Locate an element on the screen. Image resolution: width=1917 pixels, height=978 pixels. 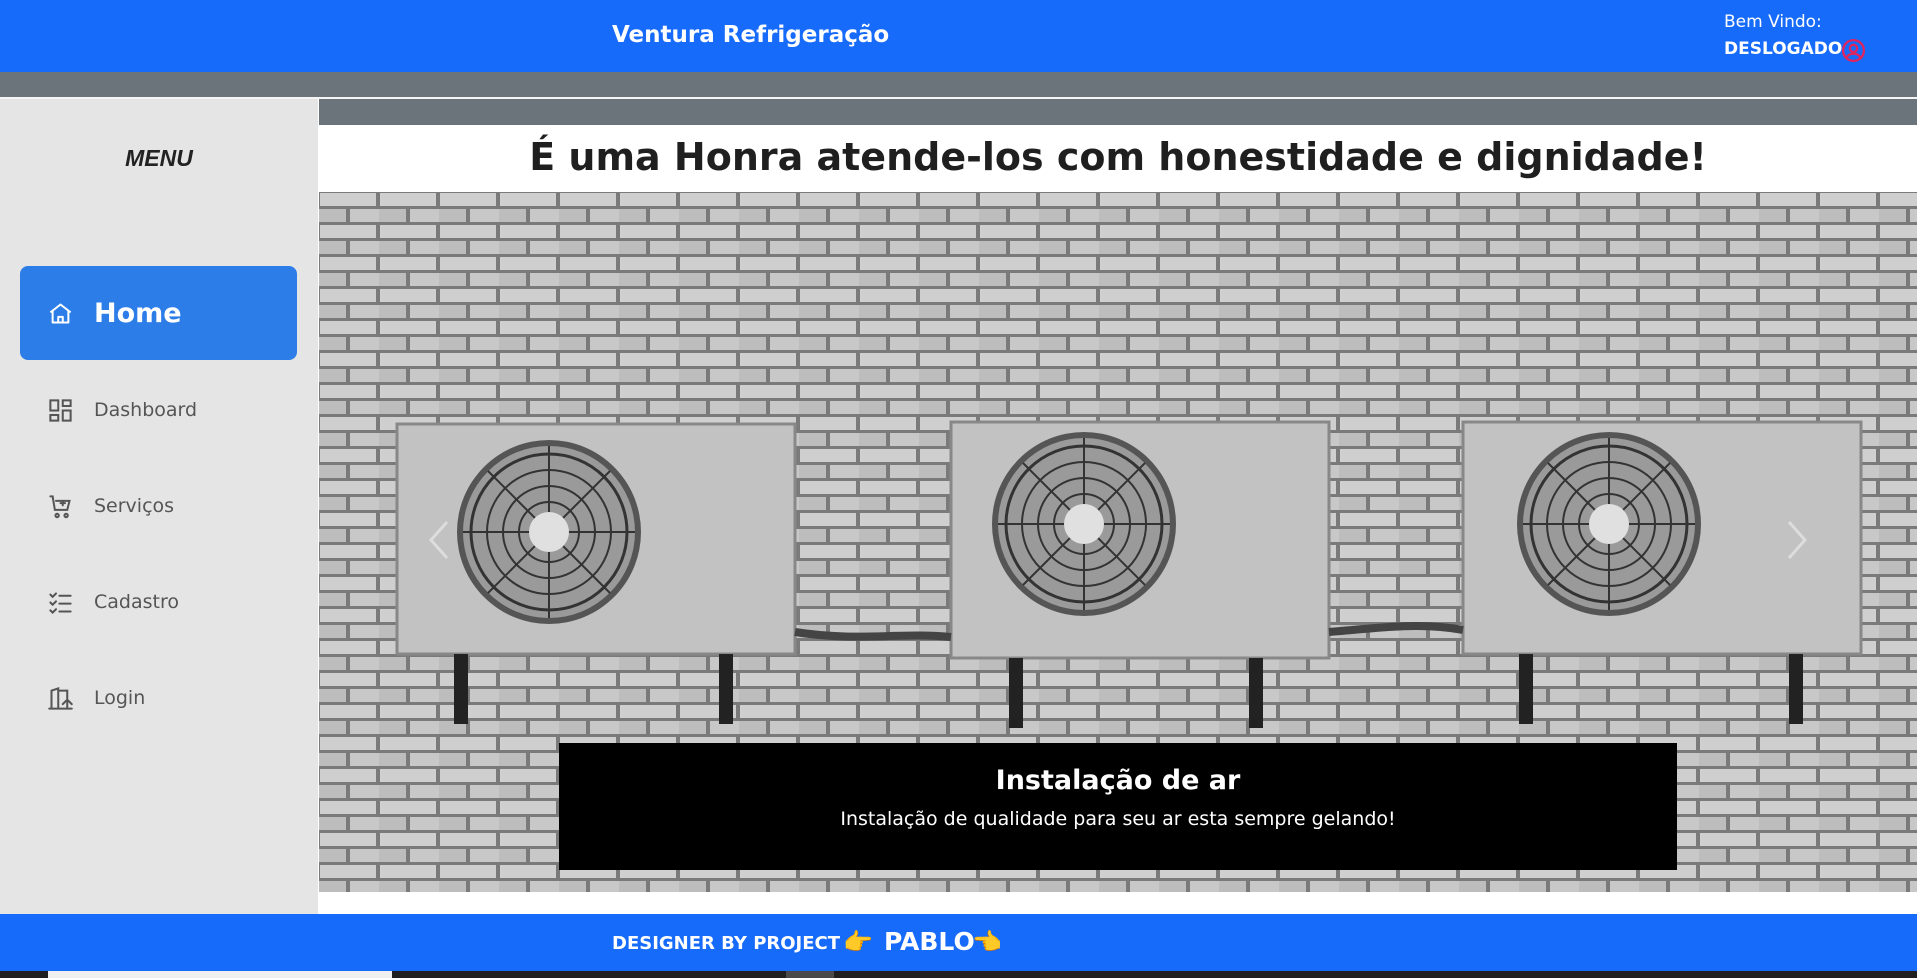
sidebar-item-label: Serviços is located at coordinates (134, 506).